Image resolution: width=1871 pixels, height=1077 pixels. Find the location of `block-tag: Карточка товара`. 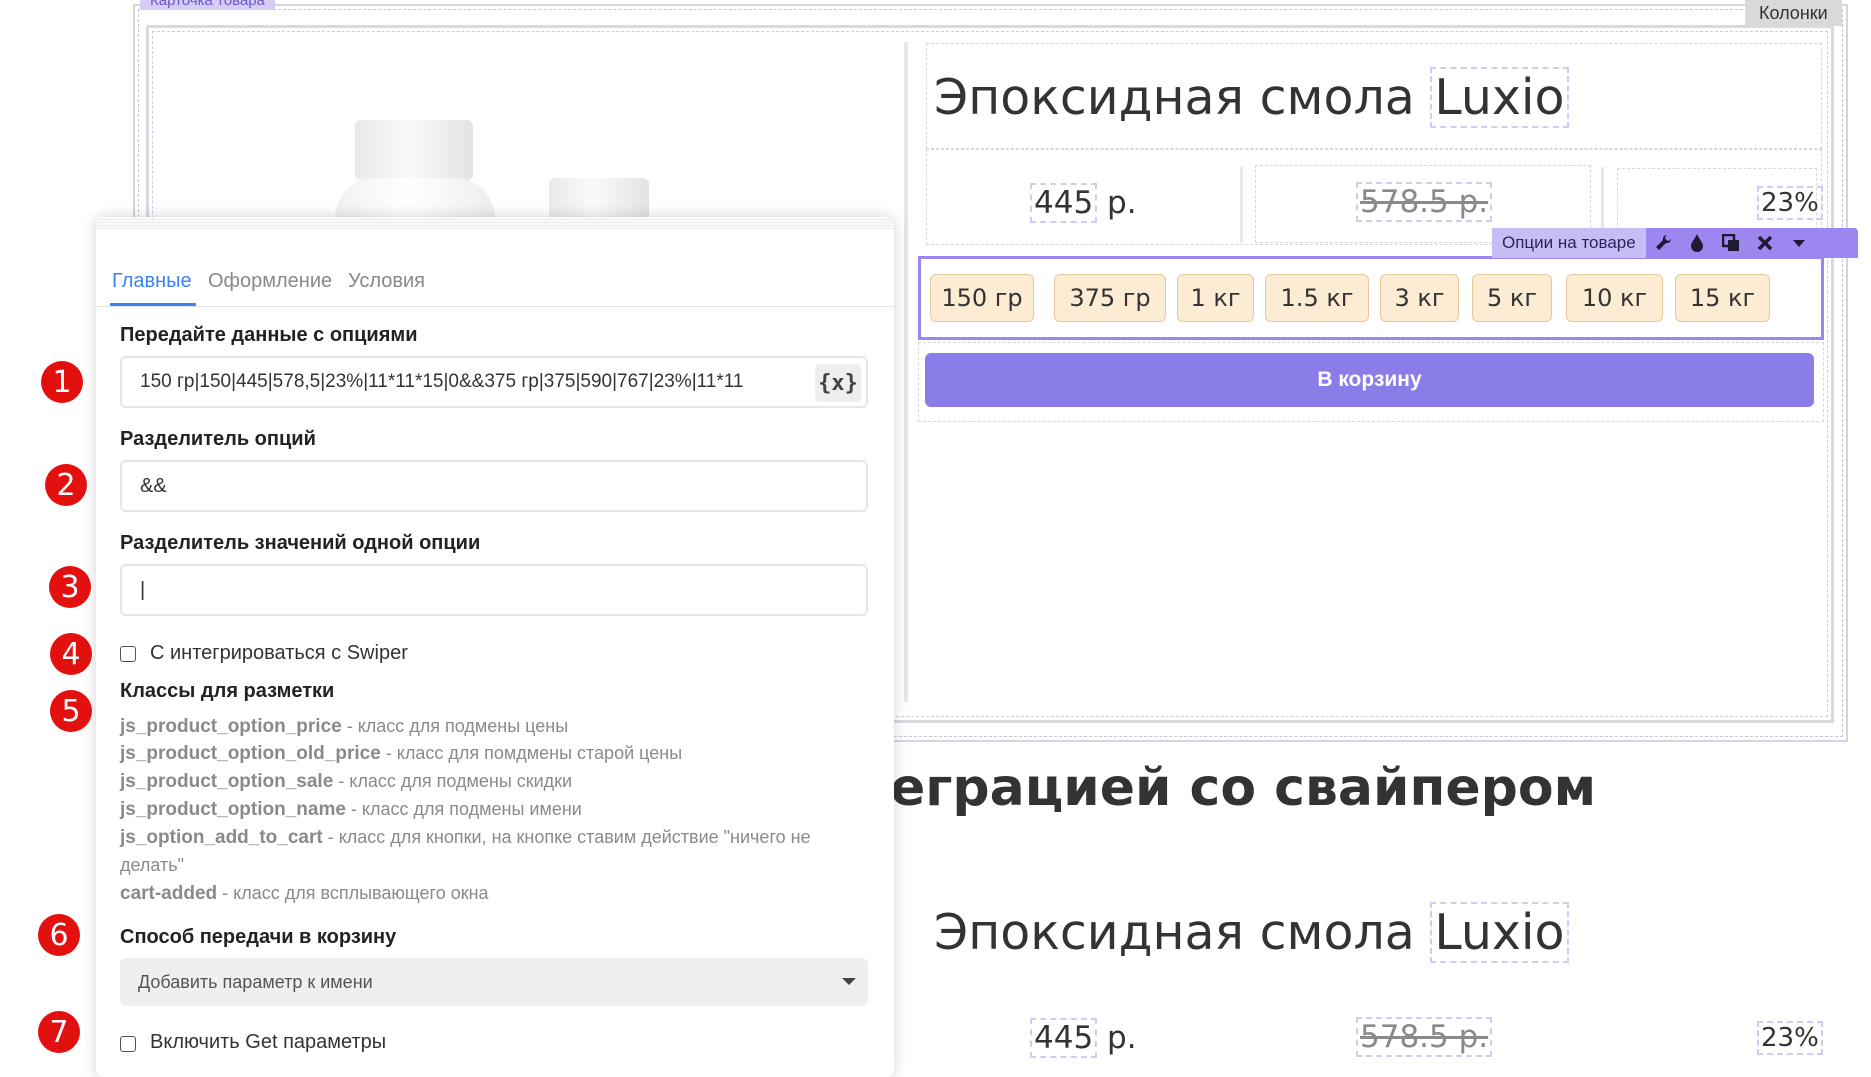

block-tag: Карточка товара is located at coordinates (207, 5).